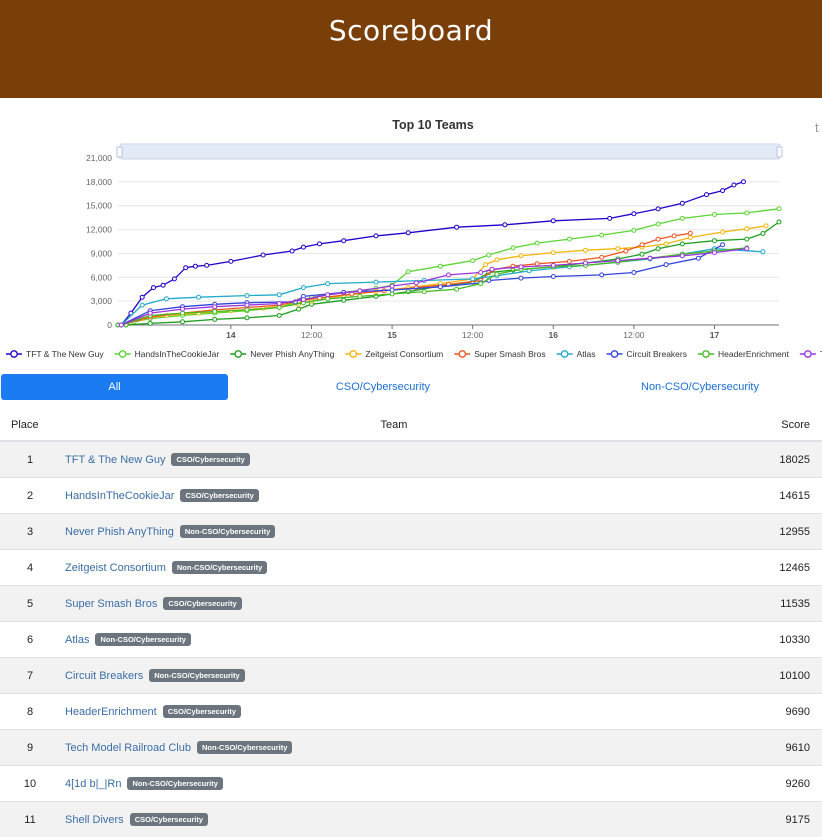 The image size is (822, 837). Describe the element at coordinates (775, 712) in the screenshot. I see `score-cell: 9690` at that location.